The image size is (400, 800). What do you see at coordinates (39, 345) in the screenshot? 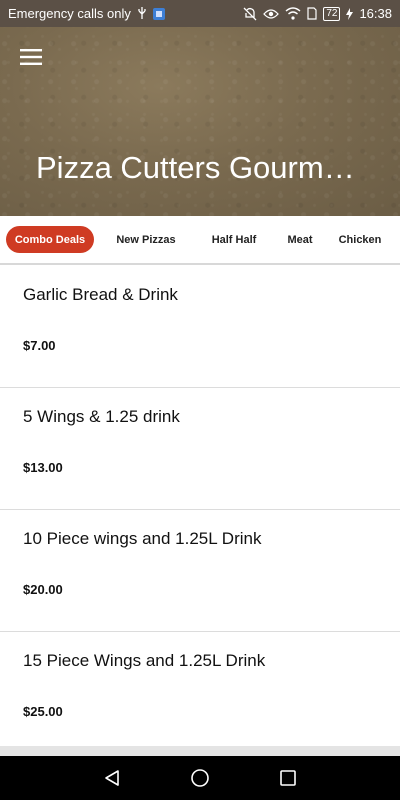
I see `item-price: $7.00` at bounding box center [39, 345].